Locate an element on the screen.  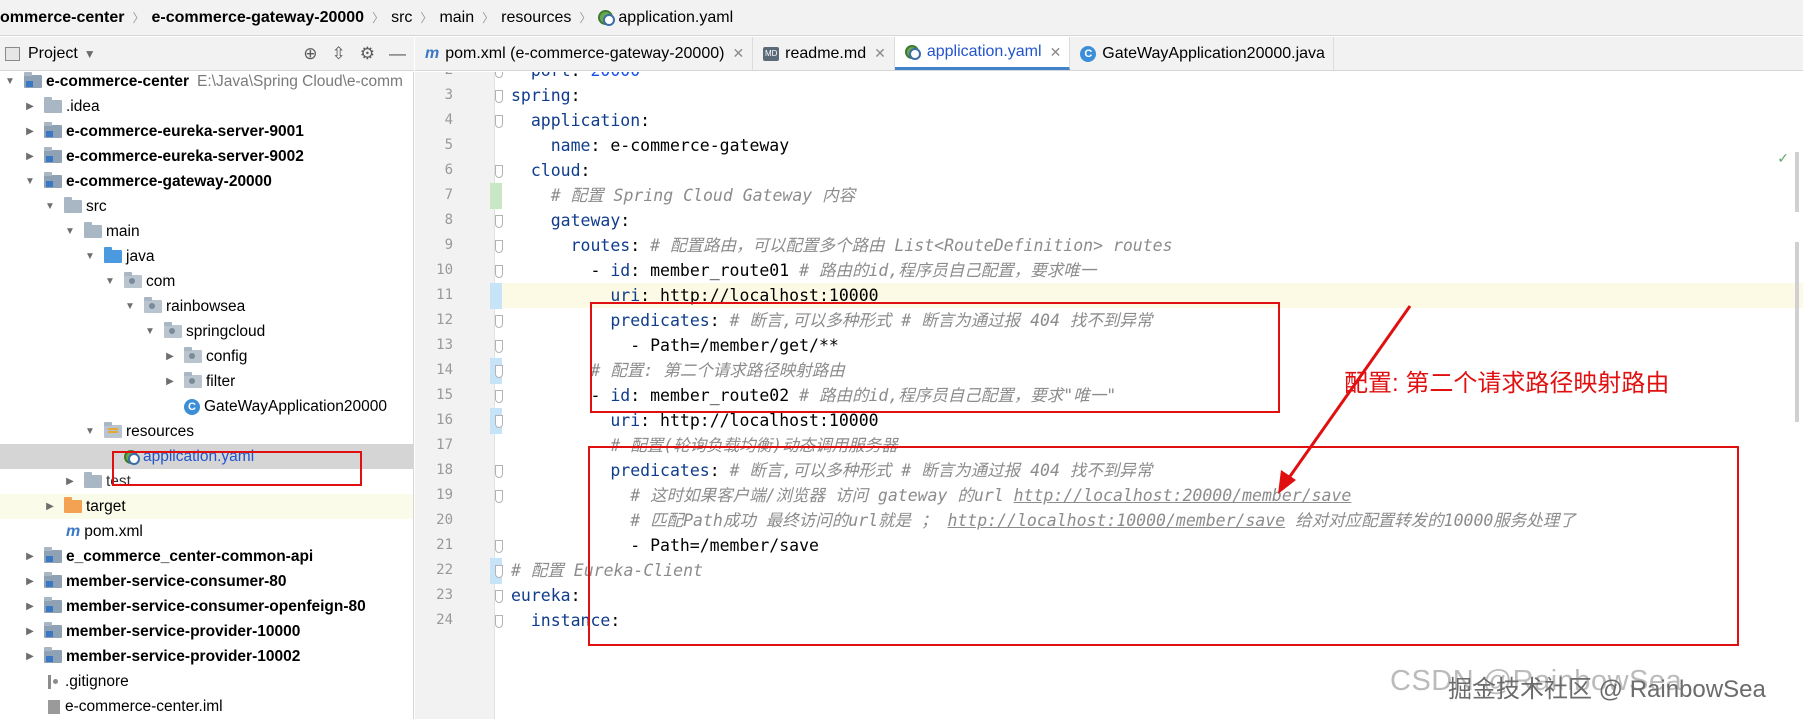
tree-item: ▶ member-service-provider-10002 is located at coordinates (206, 656).